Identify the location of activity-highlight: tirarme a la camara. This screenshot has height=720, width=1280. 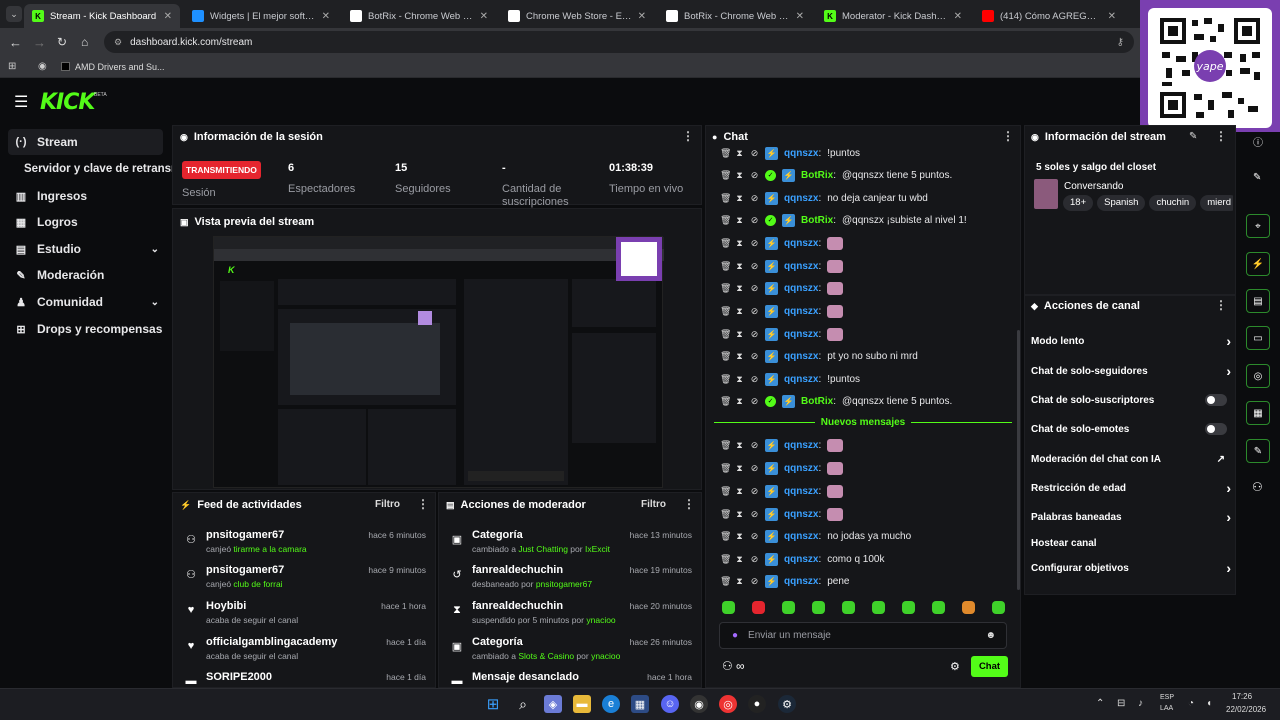
(269, 549).